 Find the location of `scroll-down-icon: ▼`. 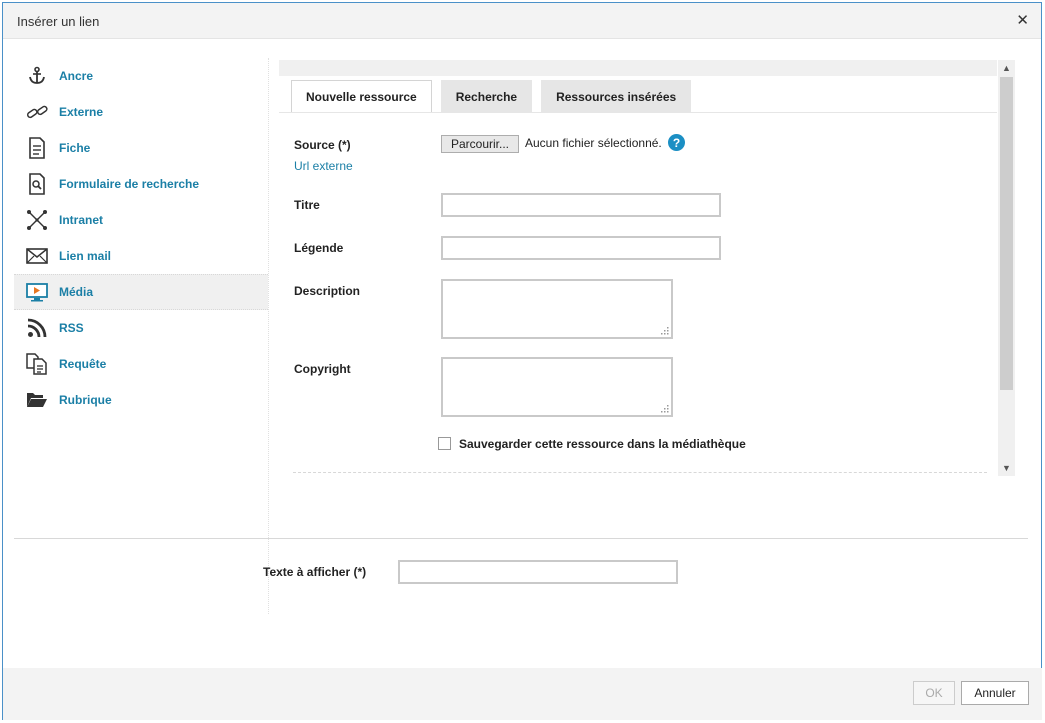

scroll-down-icon: ▼ is located at coordinates (1006, 468).